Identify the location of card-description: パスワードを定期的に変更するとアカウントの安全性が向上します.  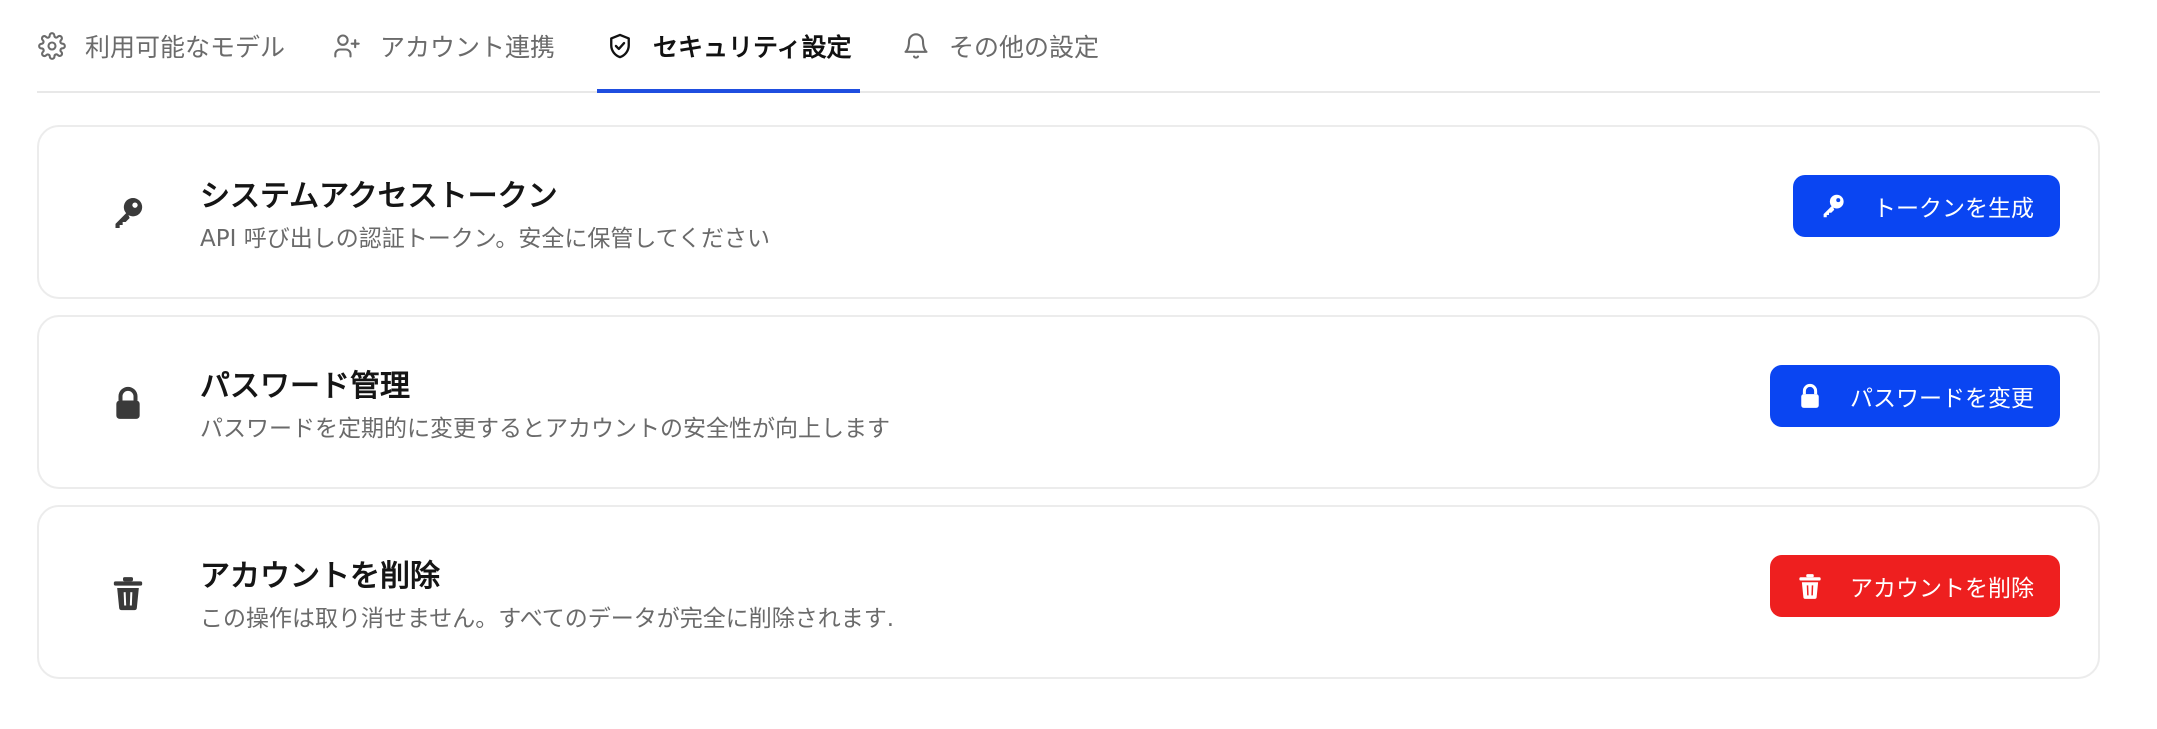
(545, 429).